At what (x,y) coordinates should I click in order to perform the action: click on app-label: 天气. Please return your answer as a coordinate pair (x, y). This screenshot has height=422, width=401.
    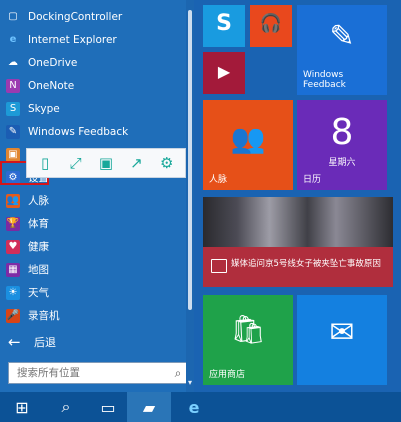
    Looking at the image, I should click on (38, 293).